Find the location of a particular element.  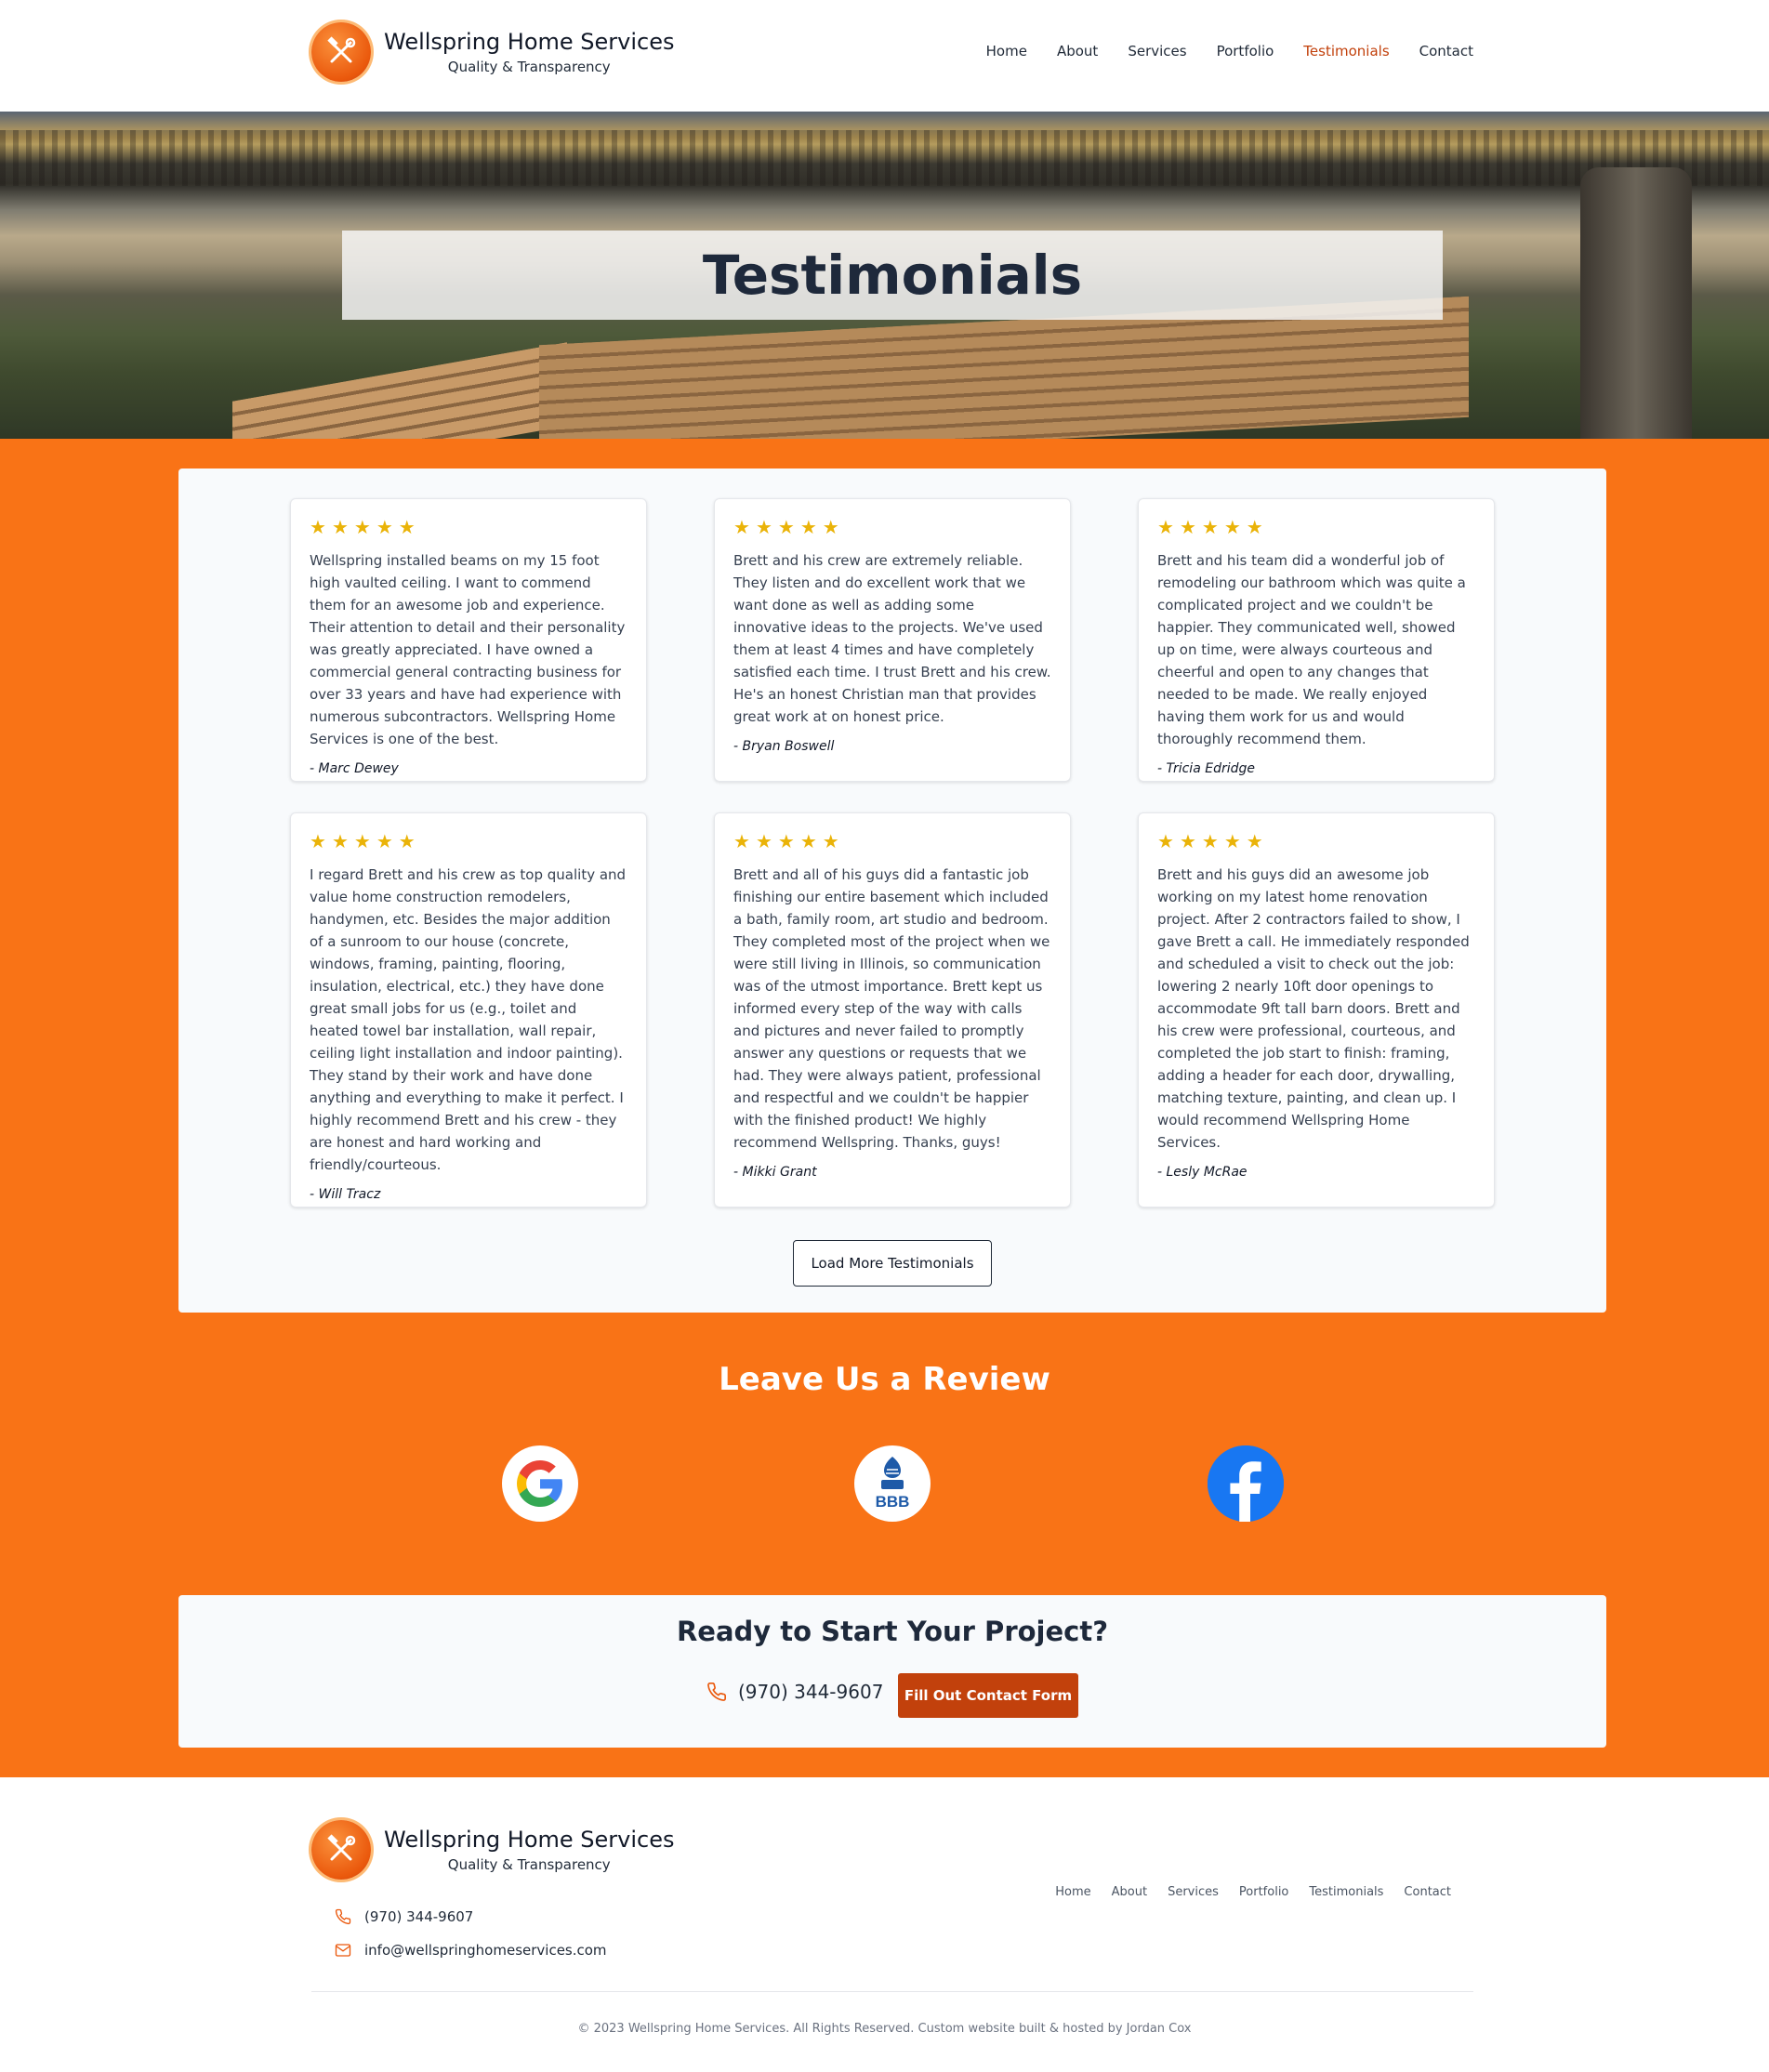

footer-nav-about: About is located at coordinates (1129, 1892).